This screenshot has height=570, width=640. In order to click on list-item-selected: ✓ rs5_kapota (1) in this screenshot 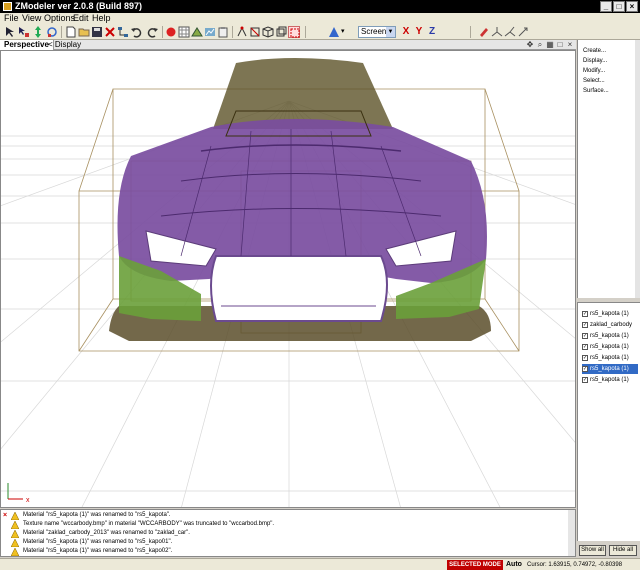, I will do `click(610, 369)`.